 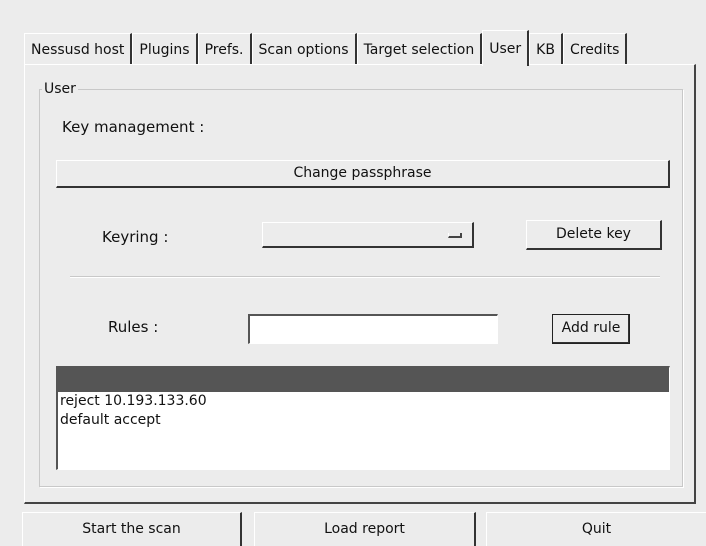 I want to click on key-management-label: Key management :, so click(x=133, y=127).